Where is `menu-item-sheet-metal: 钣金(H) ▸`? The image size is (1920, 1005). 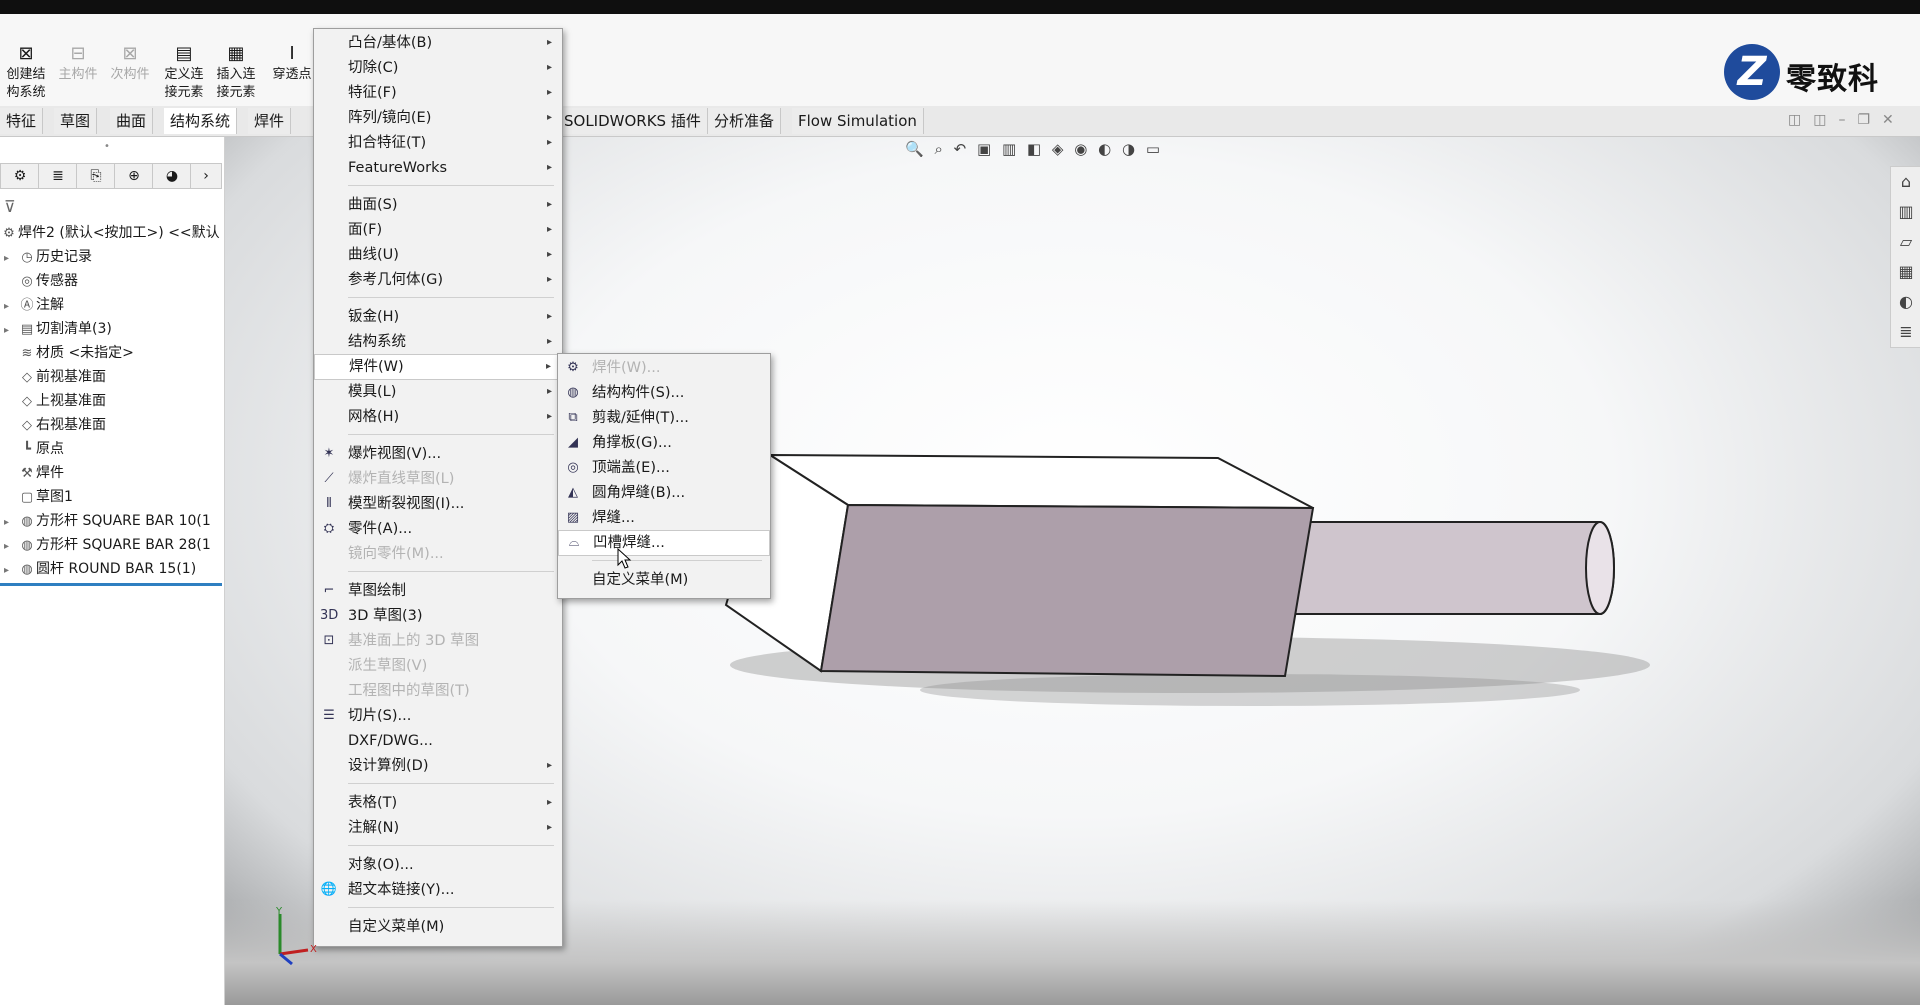
menu-item-sheet-metal: 钣金(H) ▸ is located at coordinates (438, 317).